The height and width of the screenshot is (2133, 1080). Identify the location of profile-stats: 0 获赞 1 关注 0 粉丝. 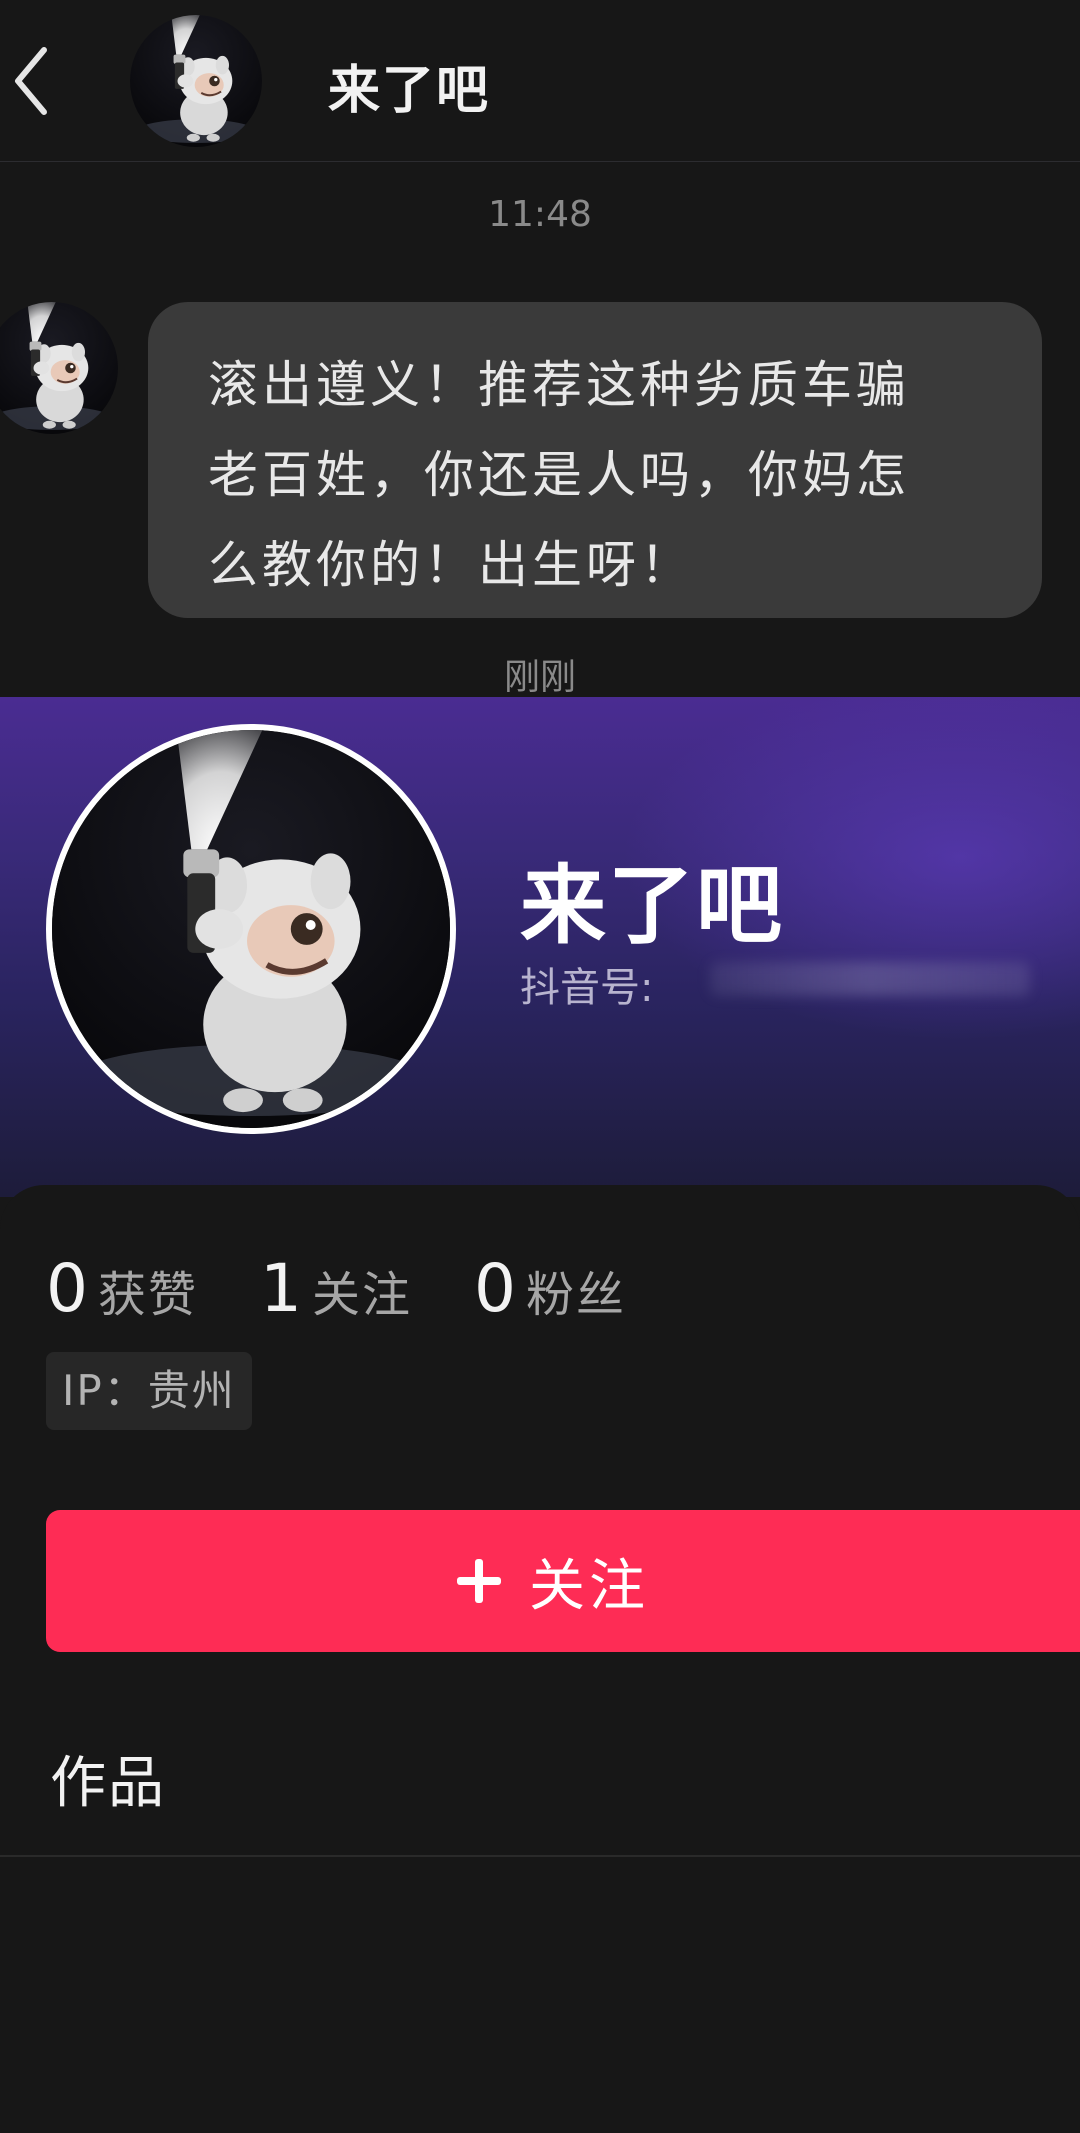
(367, 1290).